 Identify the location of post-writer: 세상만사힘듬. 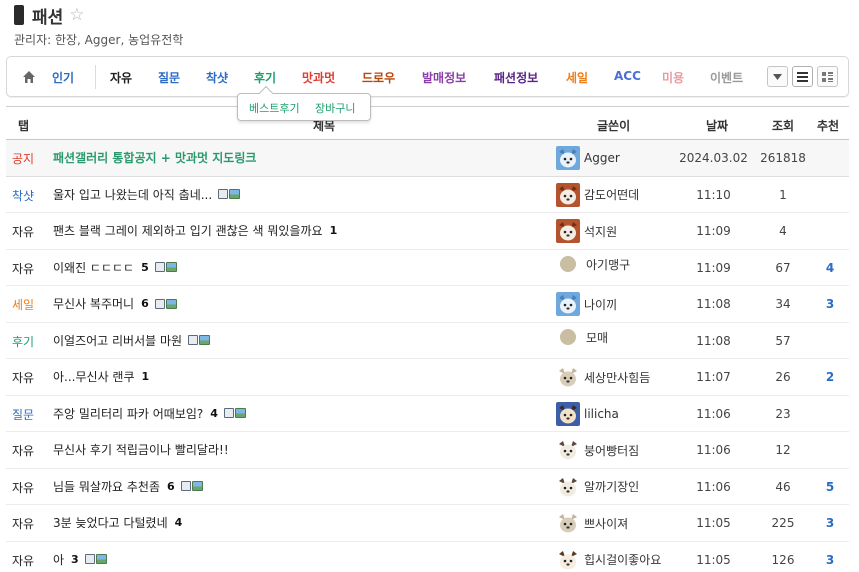
(603, 377).